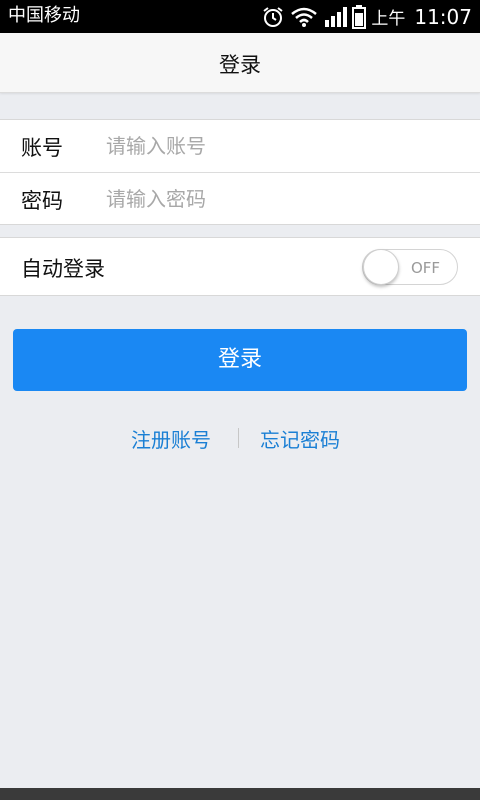 The height and width of the screenshot is (800, 480). Describe the element at coordinates (273, 17) in the screenshot. I see `alarm-icon` at that location.